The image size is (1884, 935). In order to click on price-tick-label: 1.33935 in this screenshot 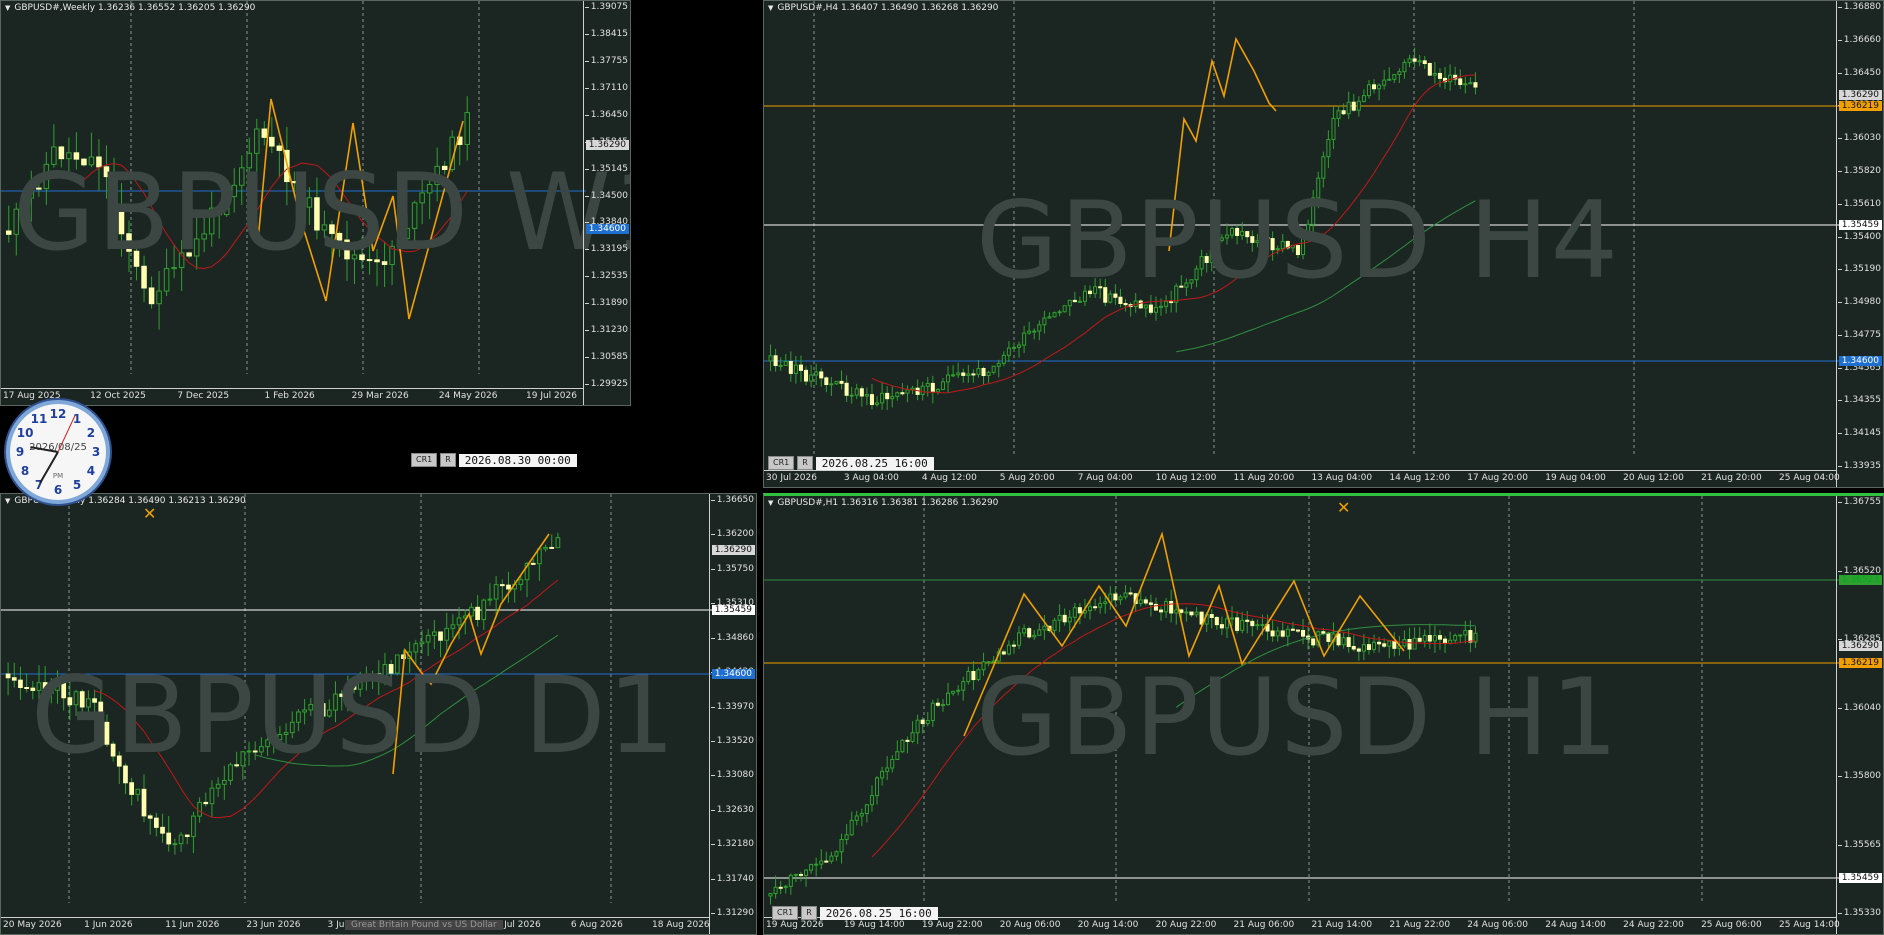, I will do `click(1859, 466)`.